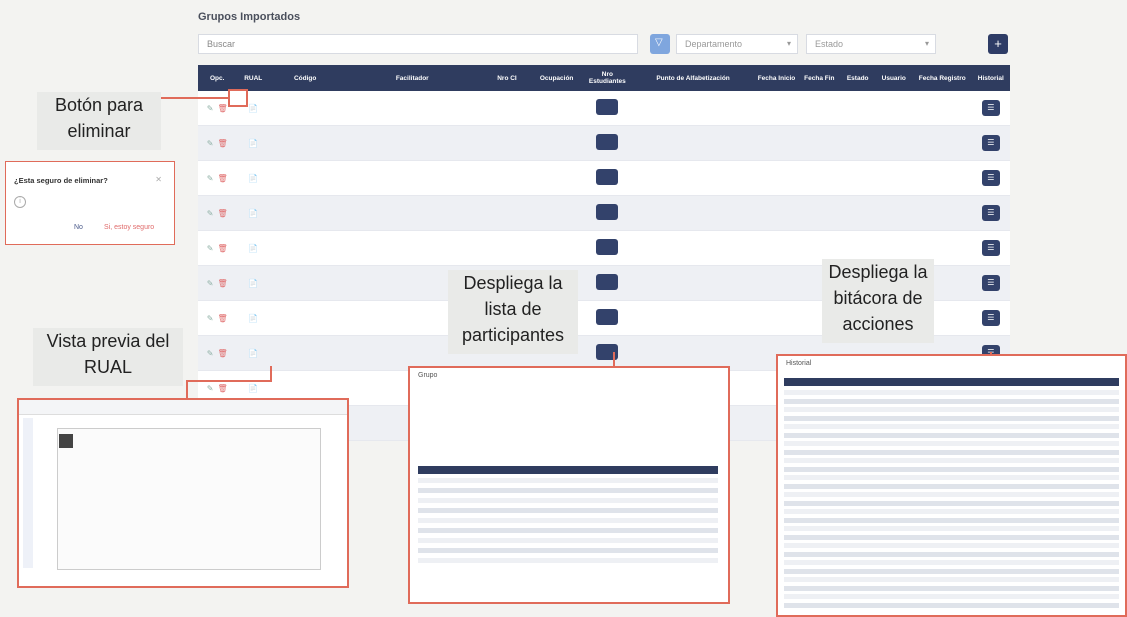 Image resolution: width=1127 pixels, height=617 pixels. Describe the element at coordinates (714, 44) in the screenshot. I see `department-select-label: Departamento` at that location.